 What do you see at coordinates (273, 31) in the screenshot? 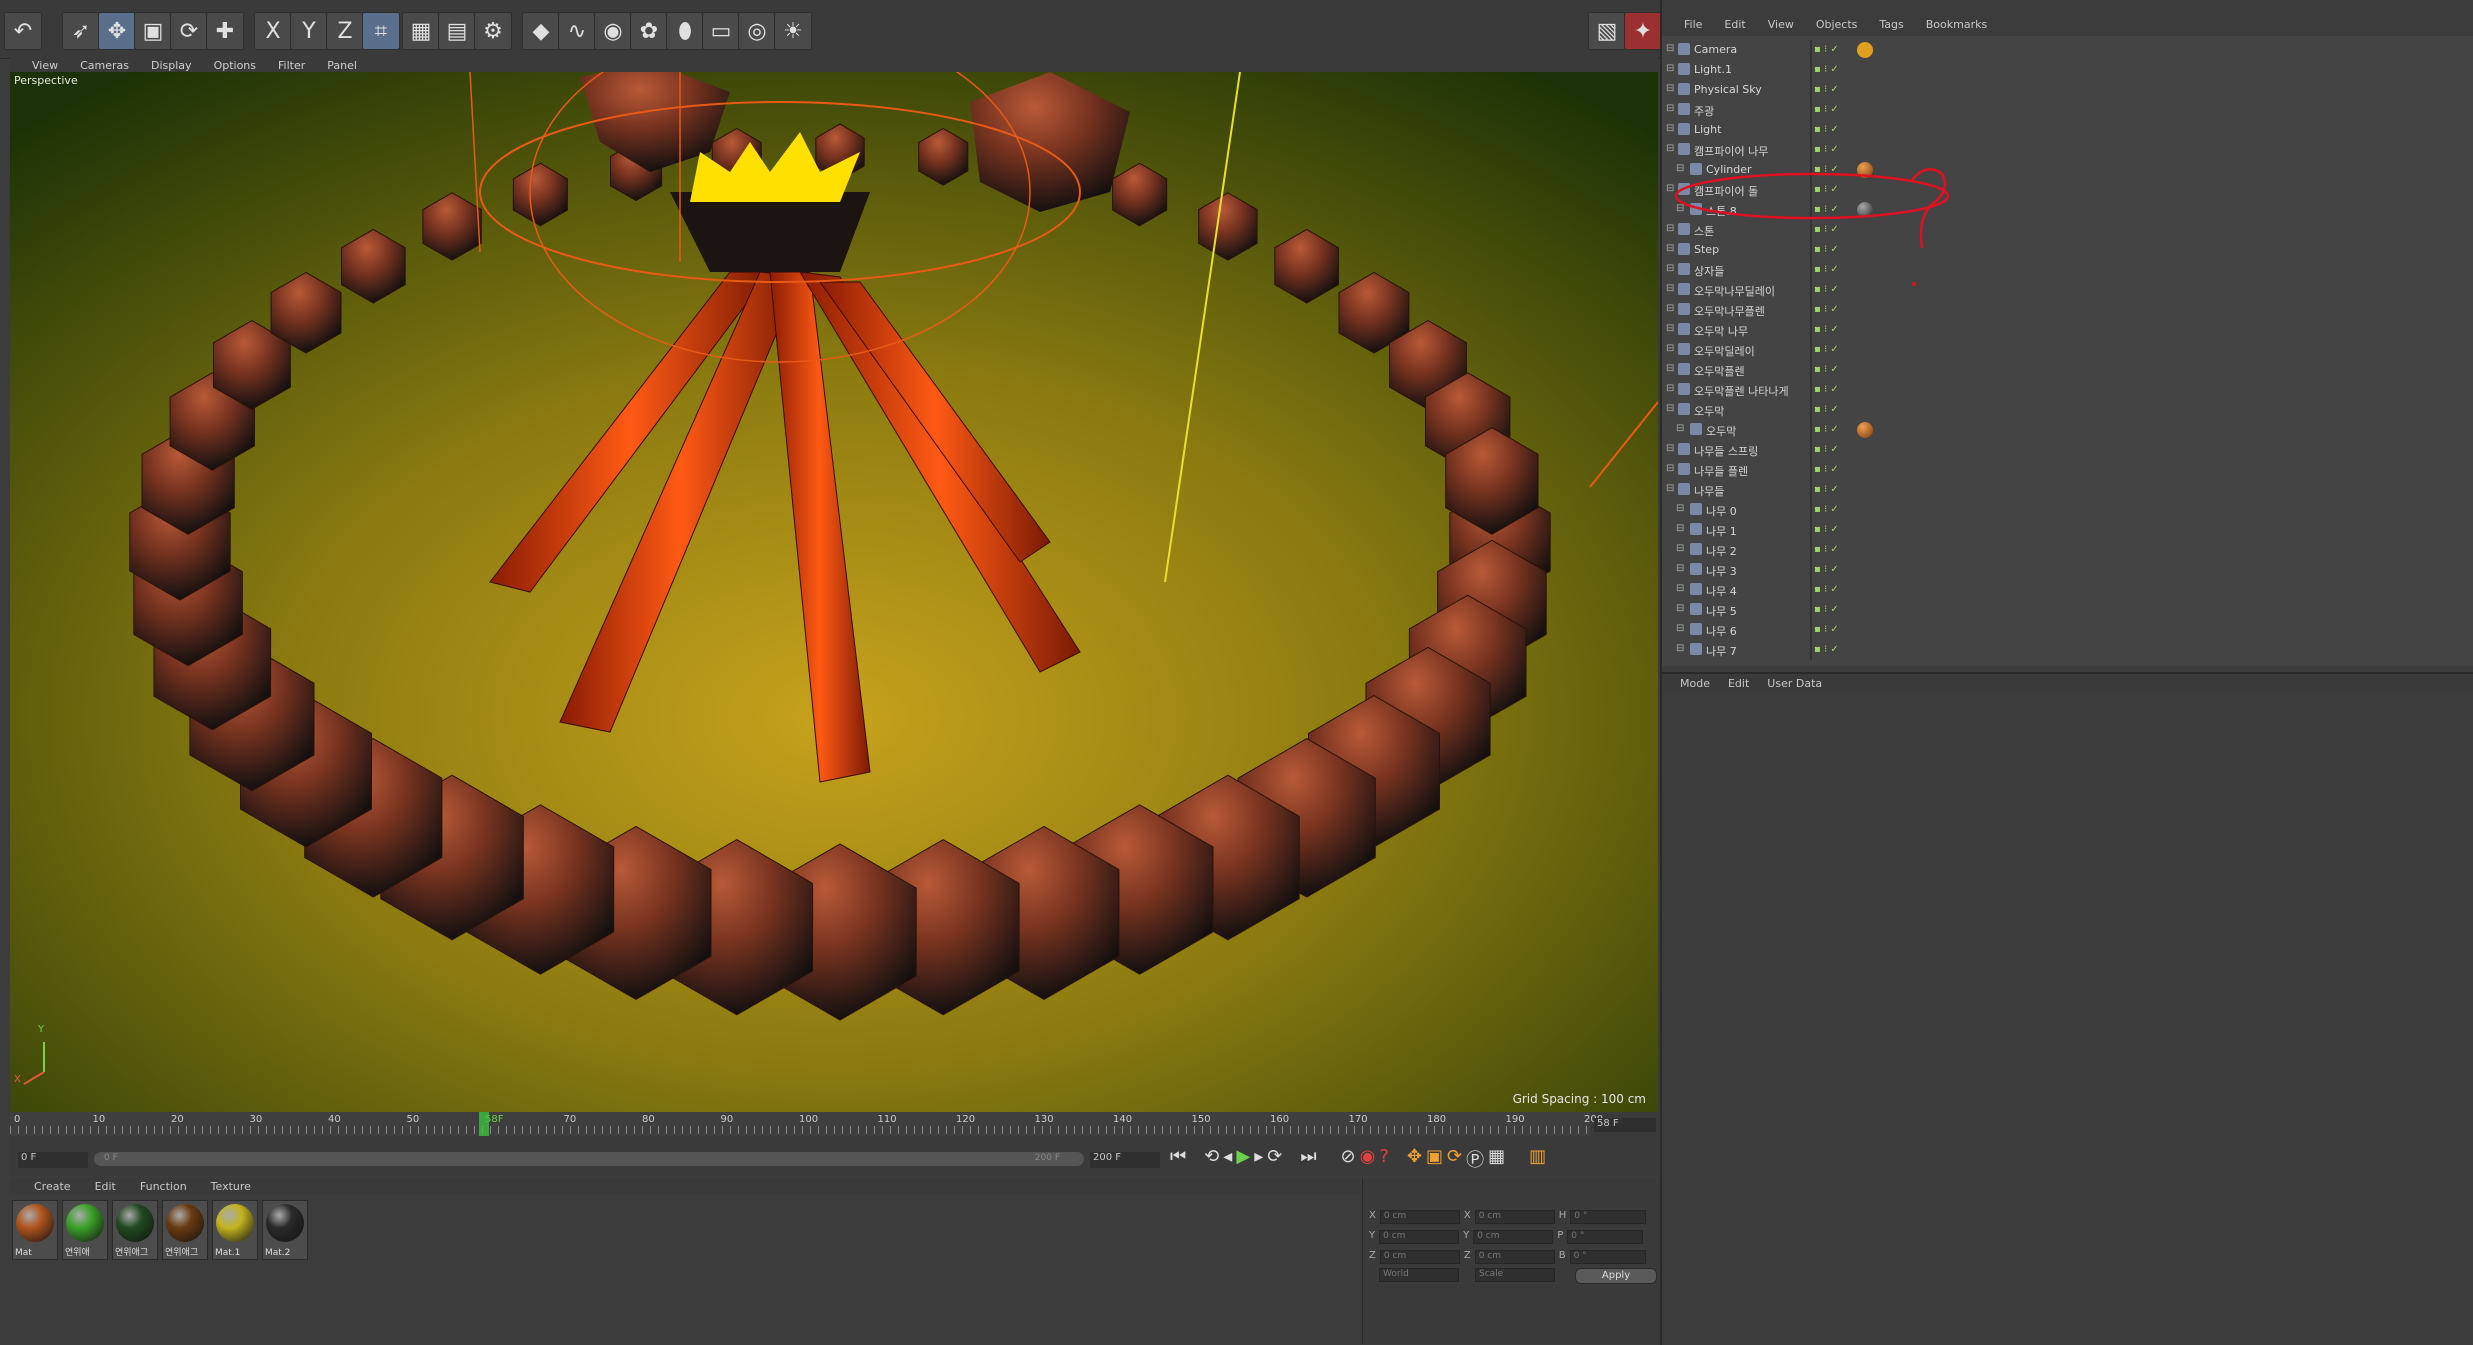
I see `x-axis-button: X` at bounding box center [273, 31].